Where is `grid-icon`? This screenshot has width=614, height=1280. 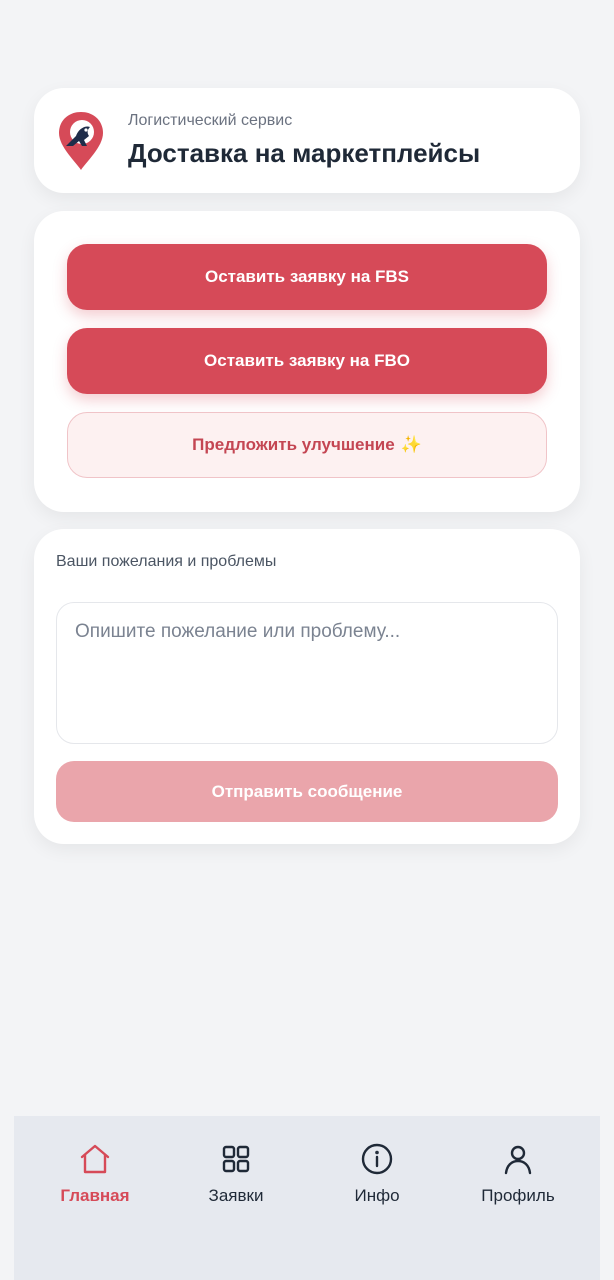 grid-icon is located at coordinates (236, 1159).